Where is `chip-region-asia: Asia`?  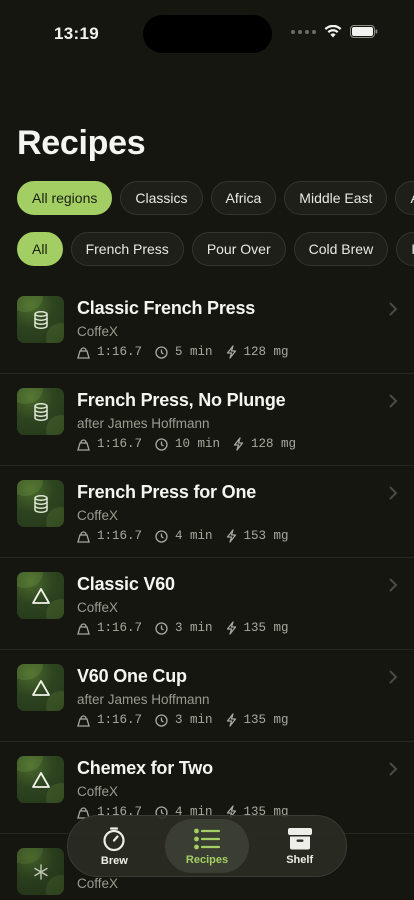
chip-region-asia: Asia is located at coordinates (404, 198).